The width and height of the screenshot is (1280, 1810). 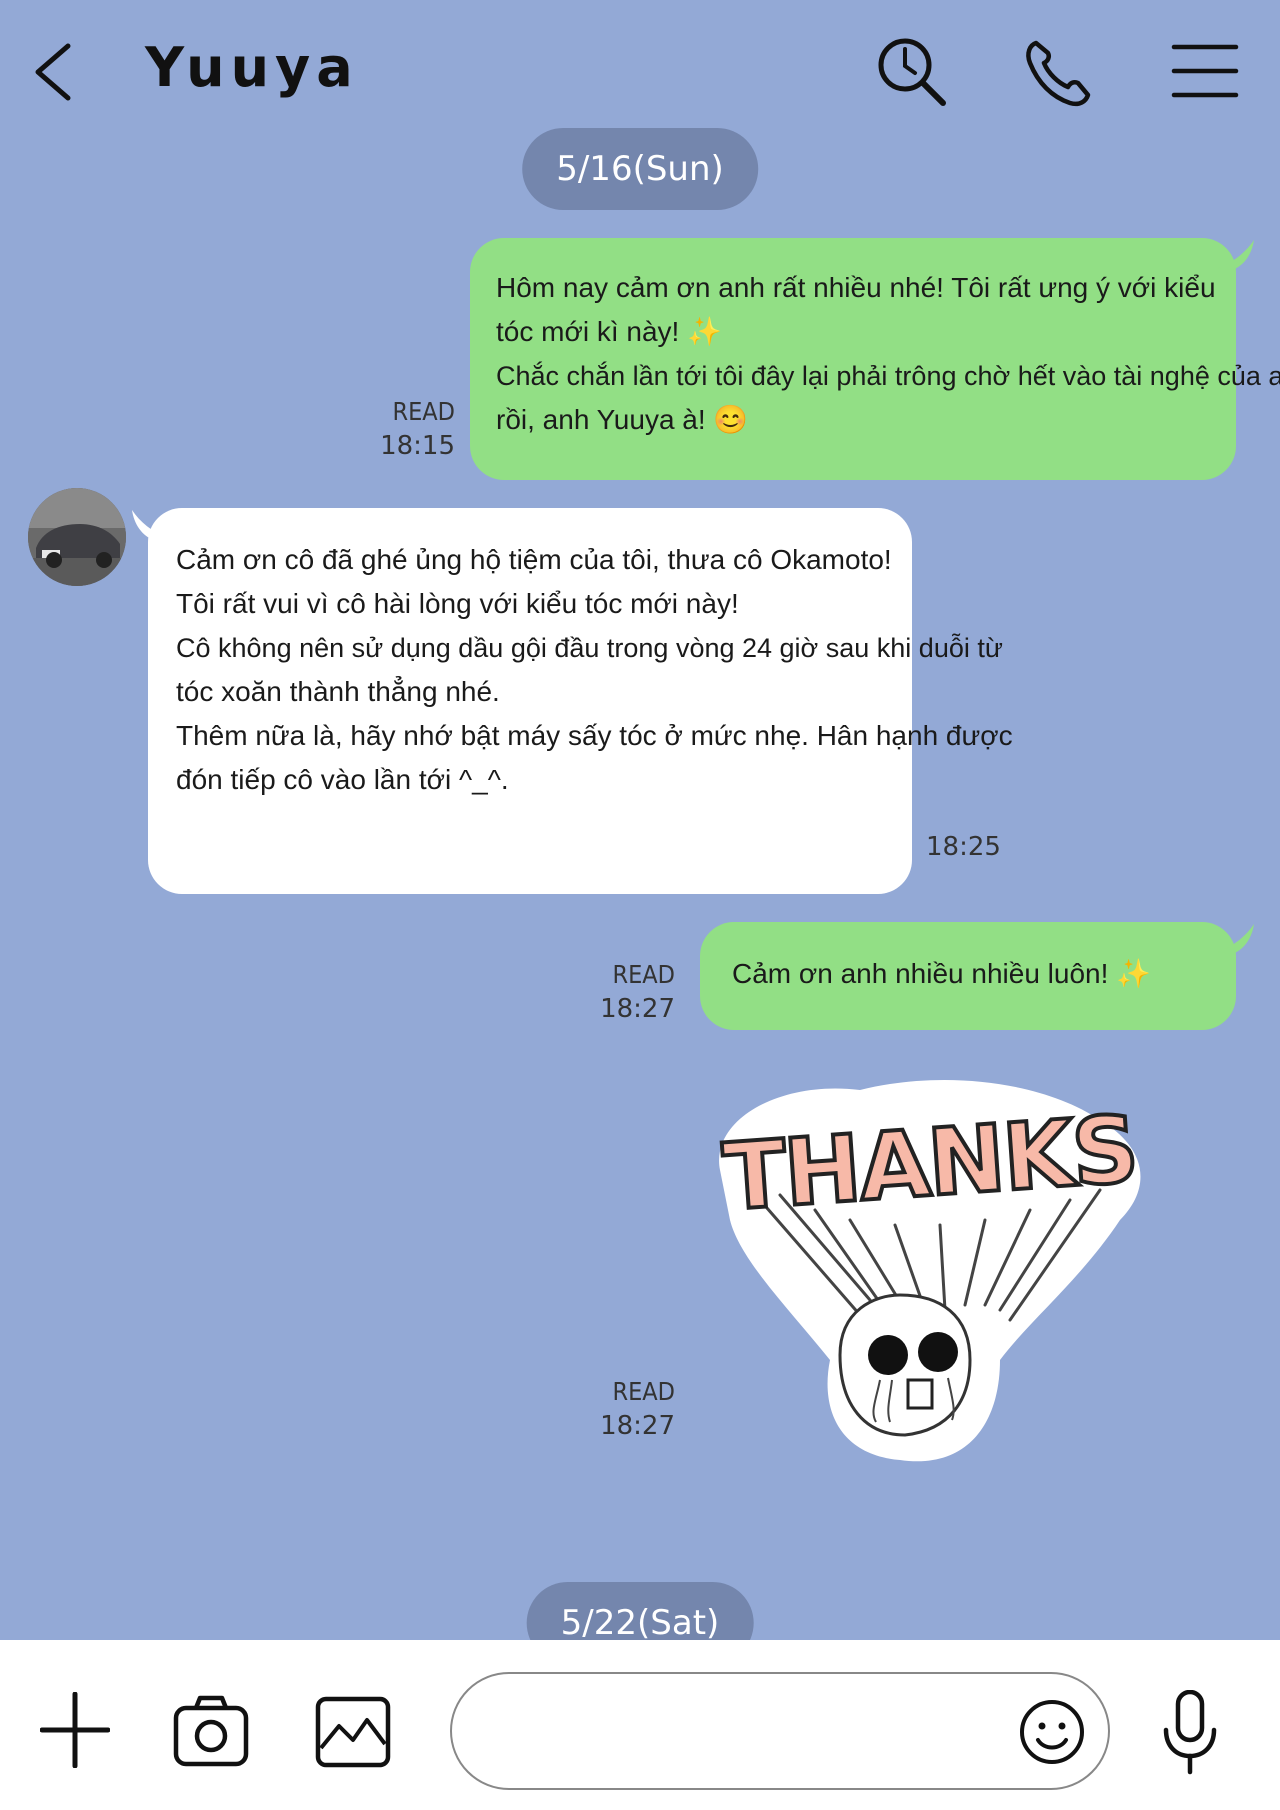 What do you see at coordinates (252, 67) in the screenshot?
I see `chat-title: Yuuya` at bounding box center [252, 67].